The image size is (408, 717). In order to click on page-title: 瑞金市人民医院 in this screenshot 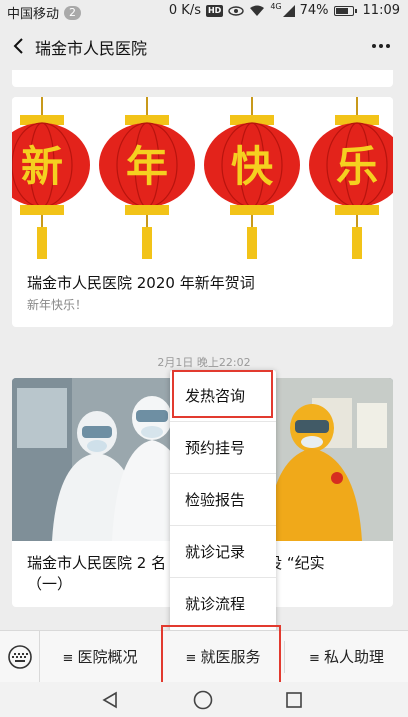, I will do `click(91, 48)`.